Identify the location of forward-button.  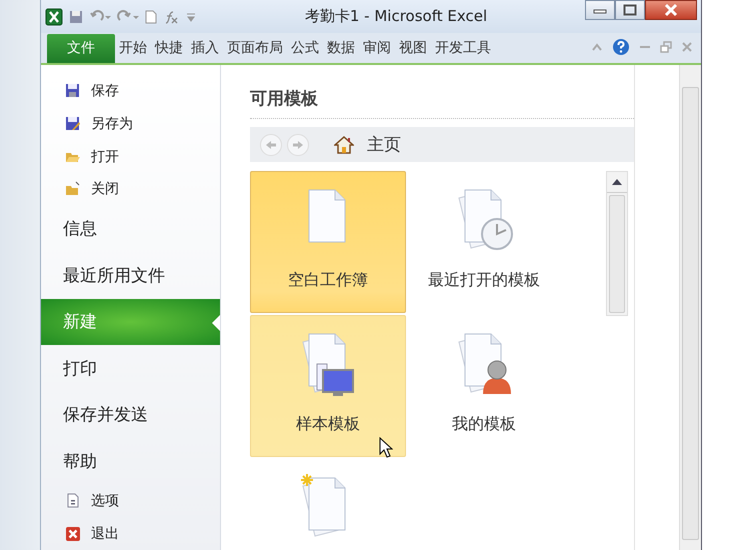
(298, 145).